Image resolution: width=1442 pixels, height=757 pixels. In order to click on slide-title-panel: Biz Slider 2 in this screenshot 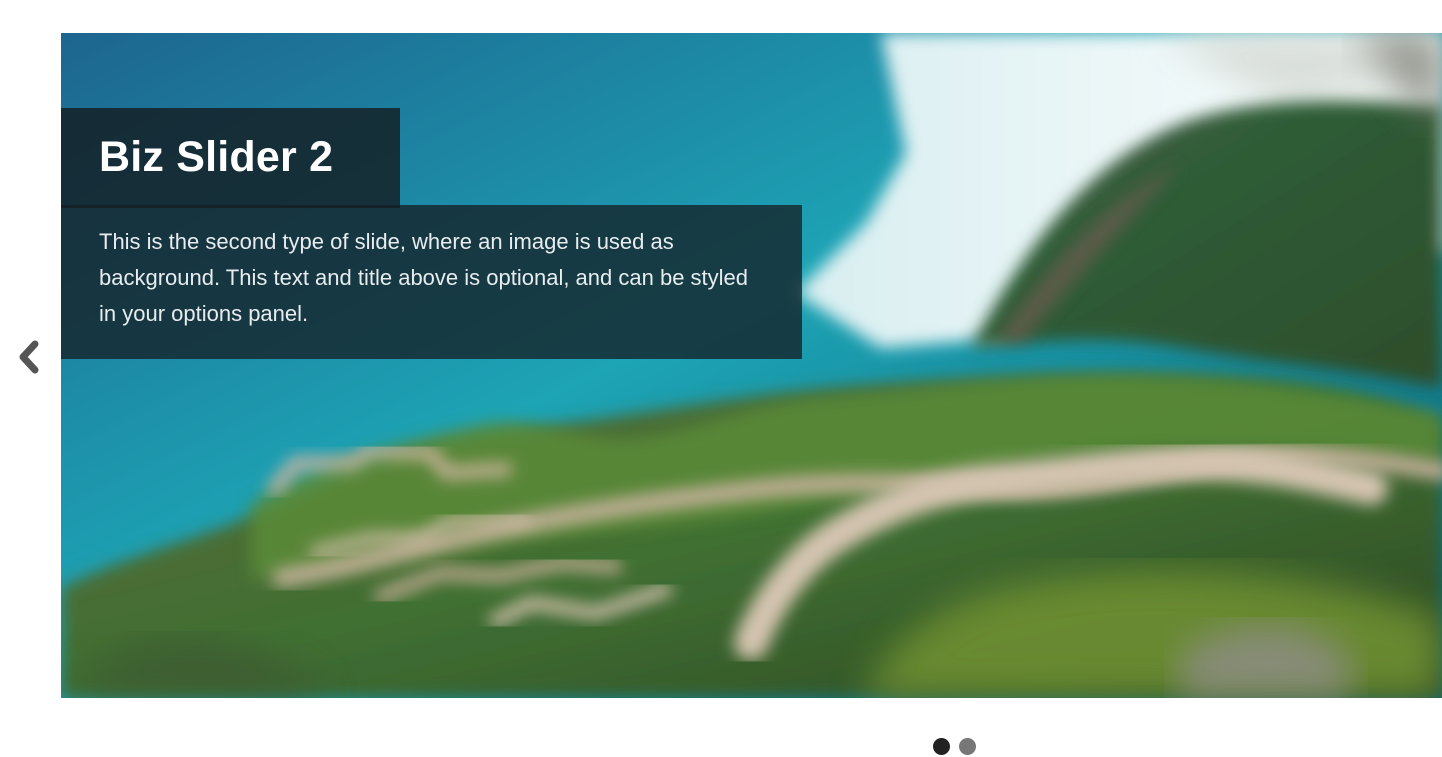, I will do `click(230, 158)`.